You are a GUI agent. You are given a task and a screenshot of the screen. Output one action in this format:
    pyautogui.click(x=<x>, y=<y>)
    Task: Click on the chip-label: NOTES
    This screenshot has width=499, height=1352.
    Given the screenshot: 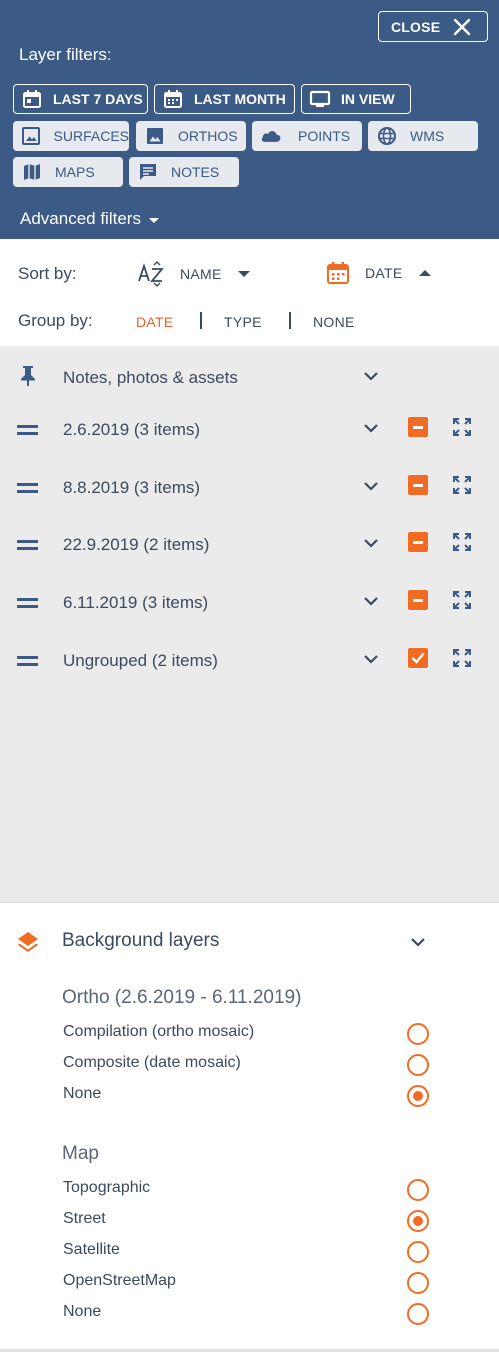 What is the action you would take?
    pyautogui.click(x=195, y=172)
    